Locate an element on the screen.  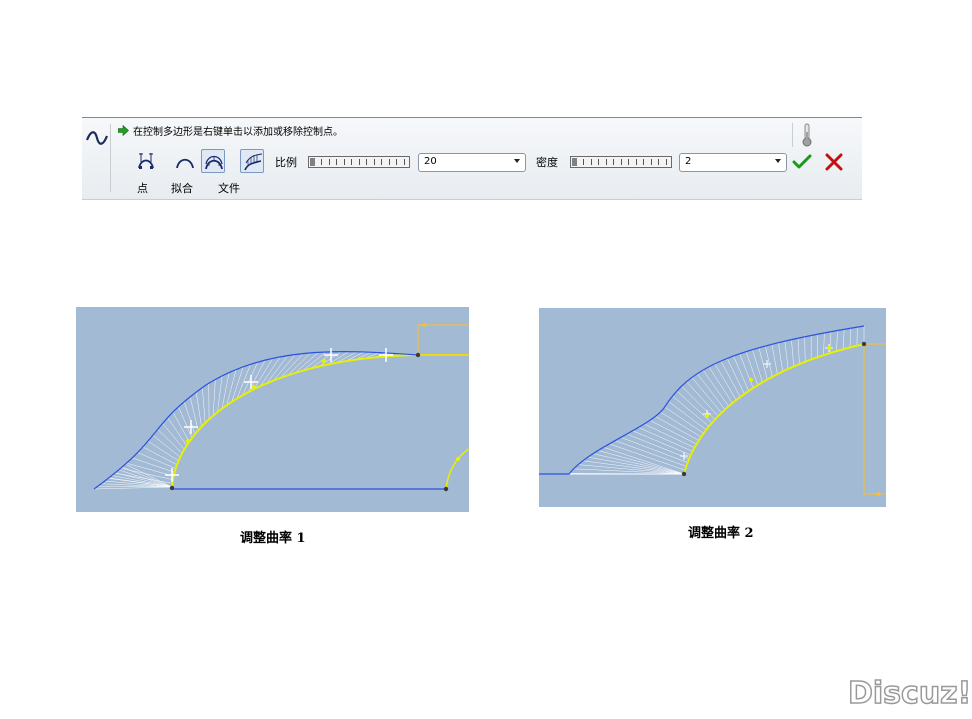
ratio-dropdown-arrow-icon is located at coordinates (517, 161).